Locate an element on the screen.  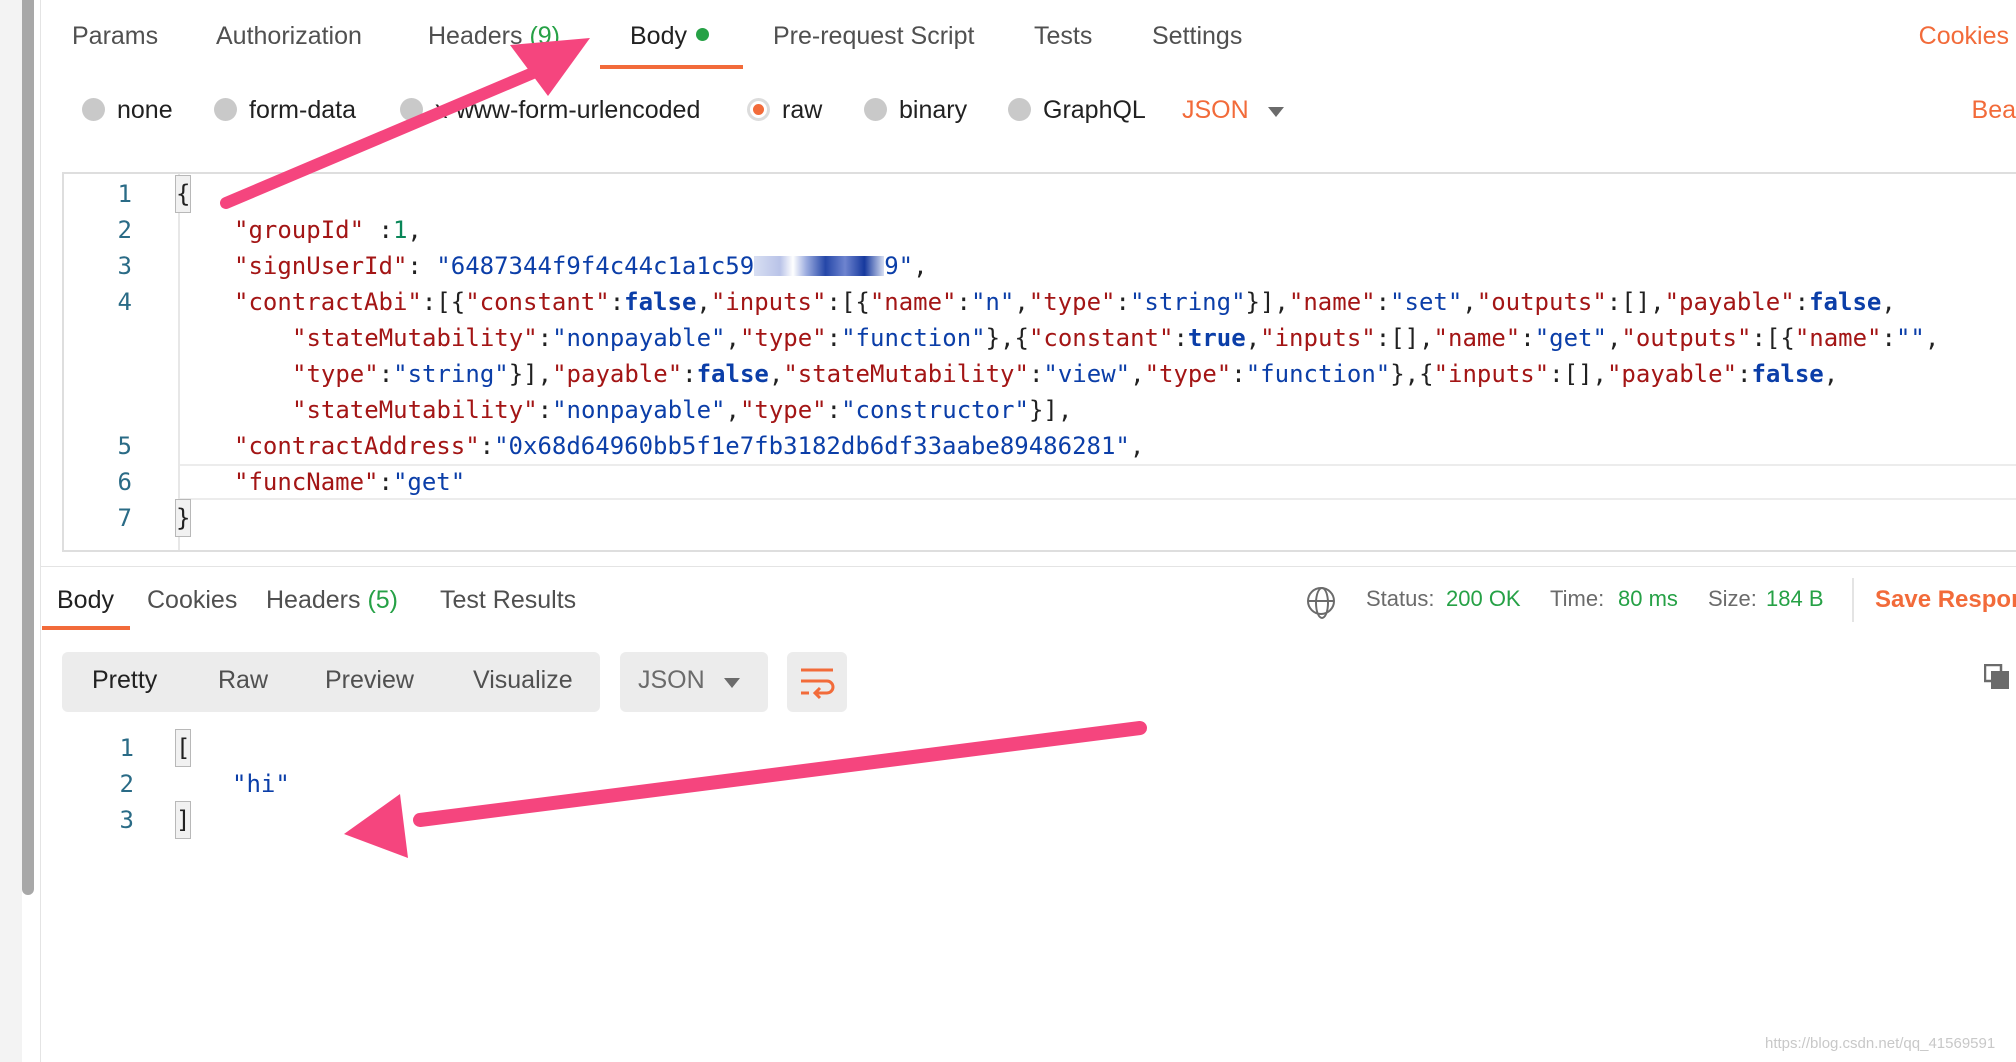
resp-tab-test-results: Test Results is located at coordinates (508, 600).